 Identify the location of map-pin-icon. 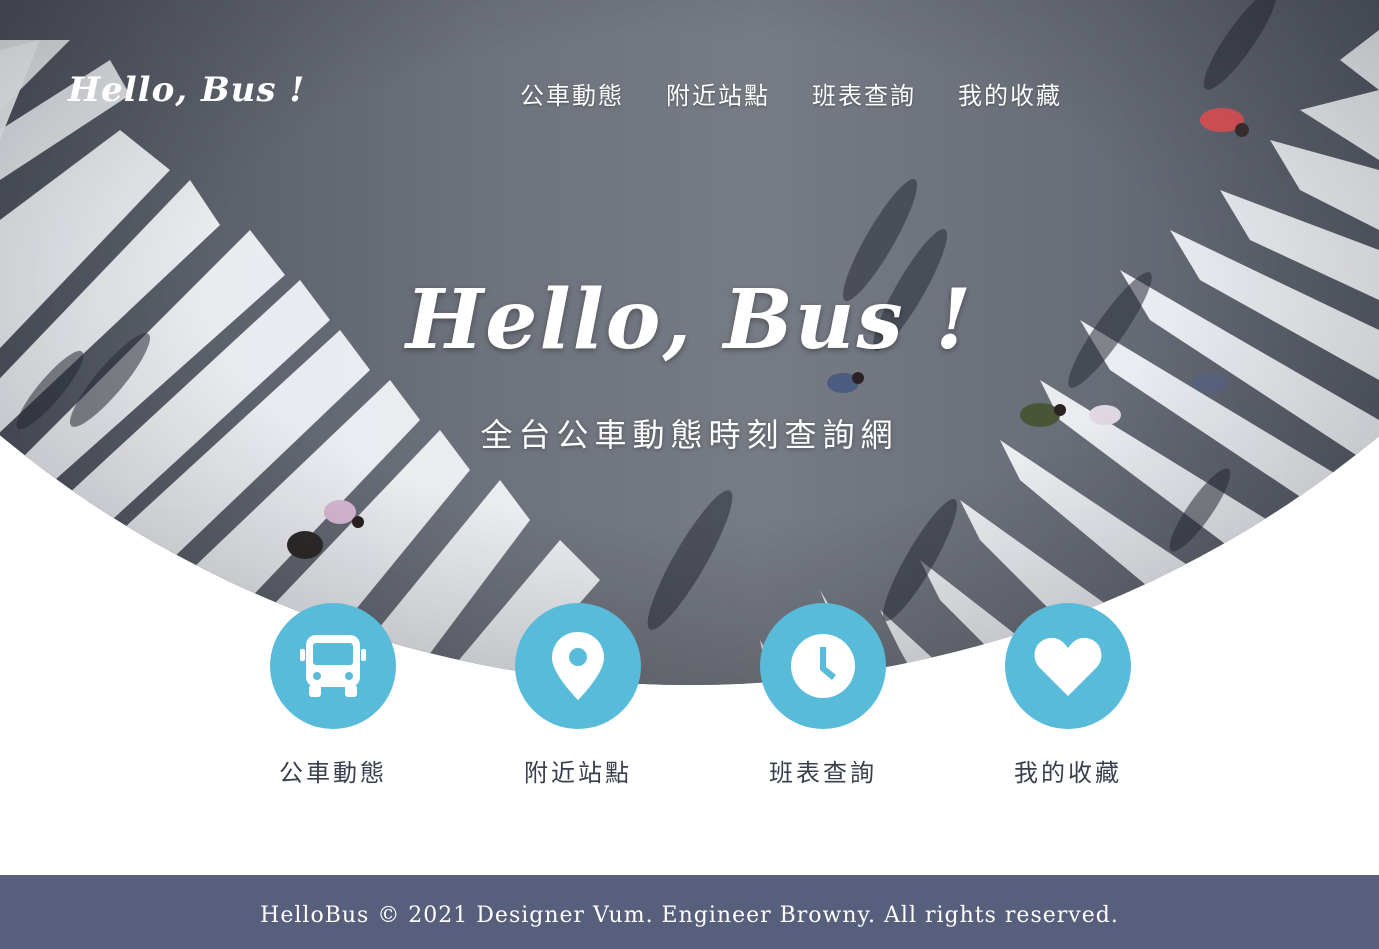
(578, 666).